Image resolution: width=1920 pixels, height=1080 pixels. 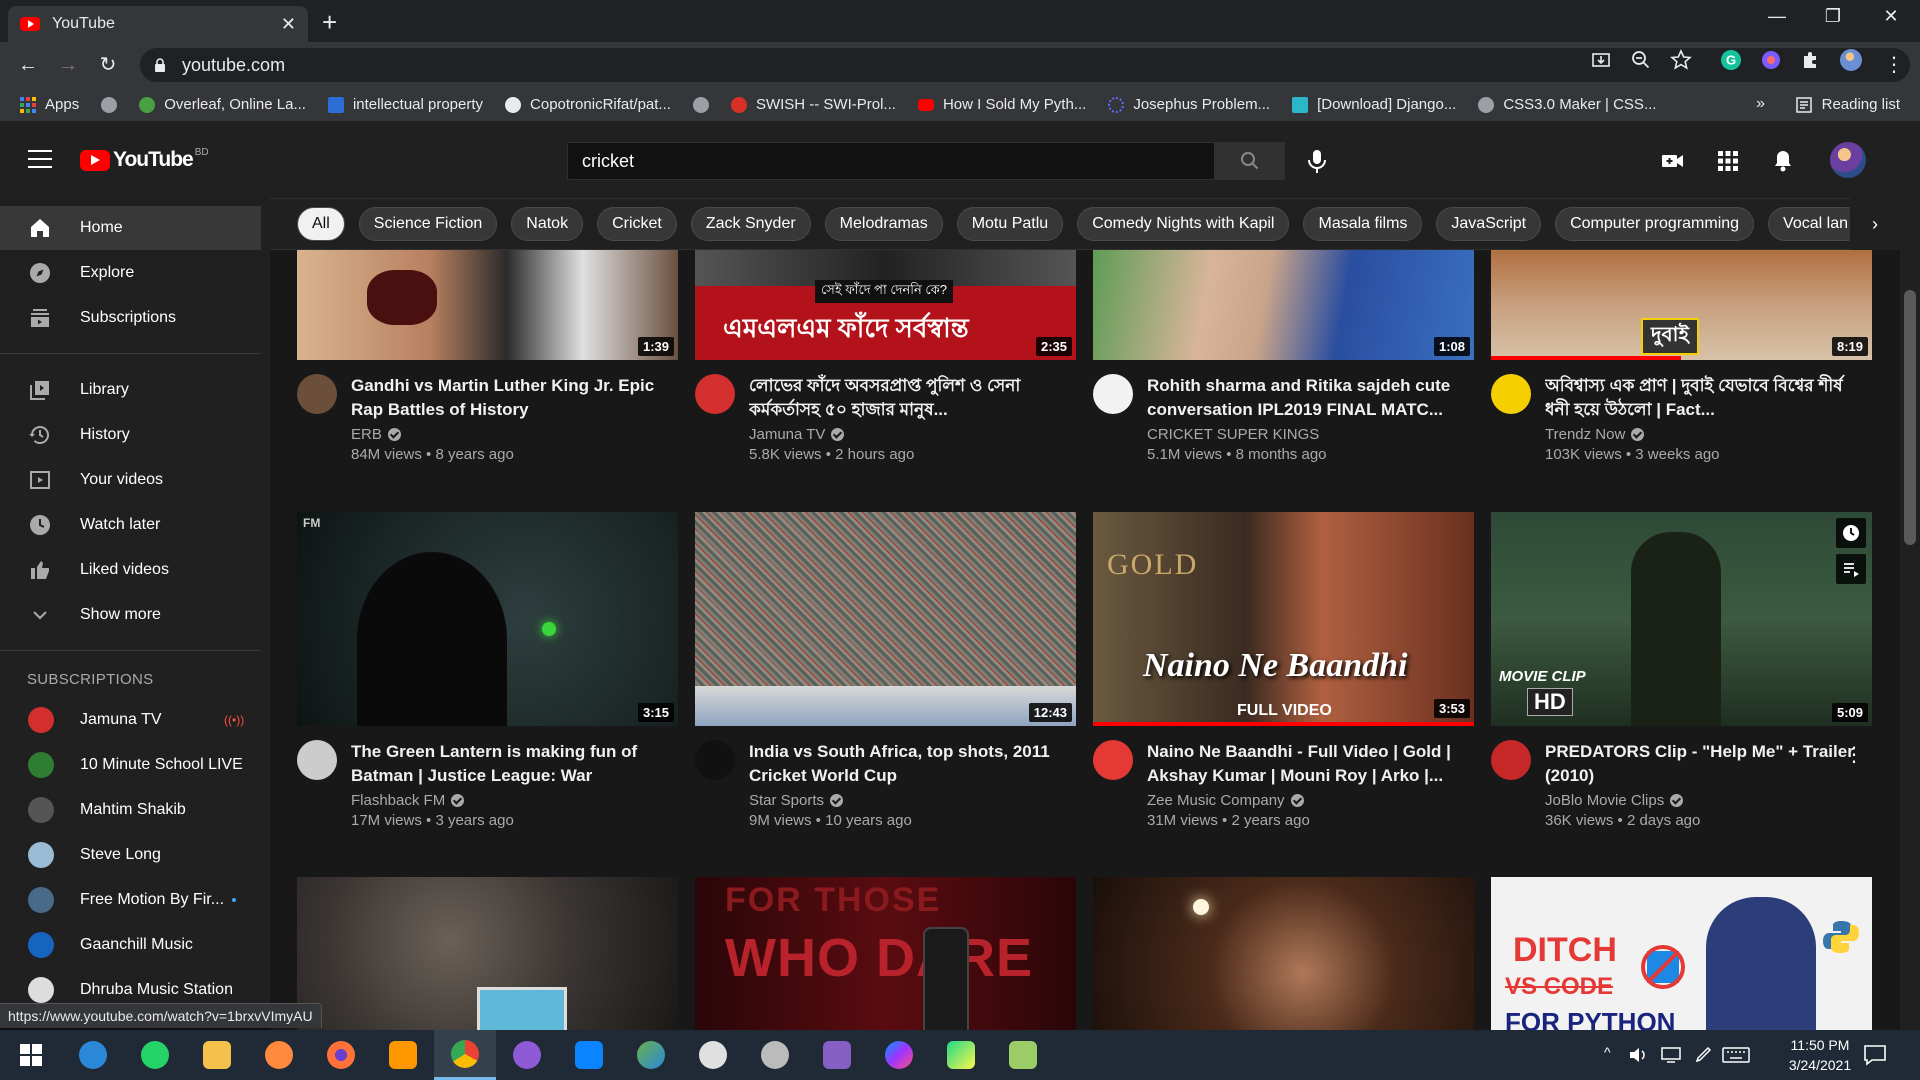 I want to click on sidebar-item-subscriptions: Subscriptions, so click(x=130, y=318).